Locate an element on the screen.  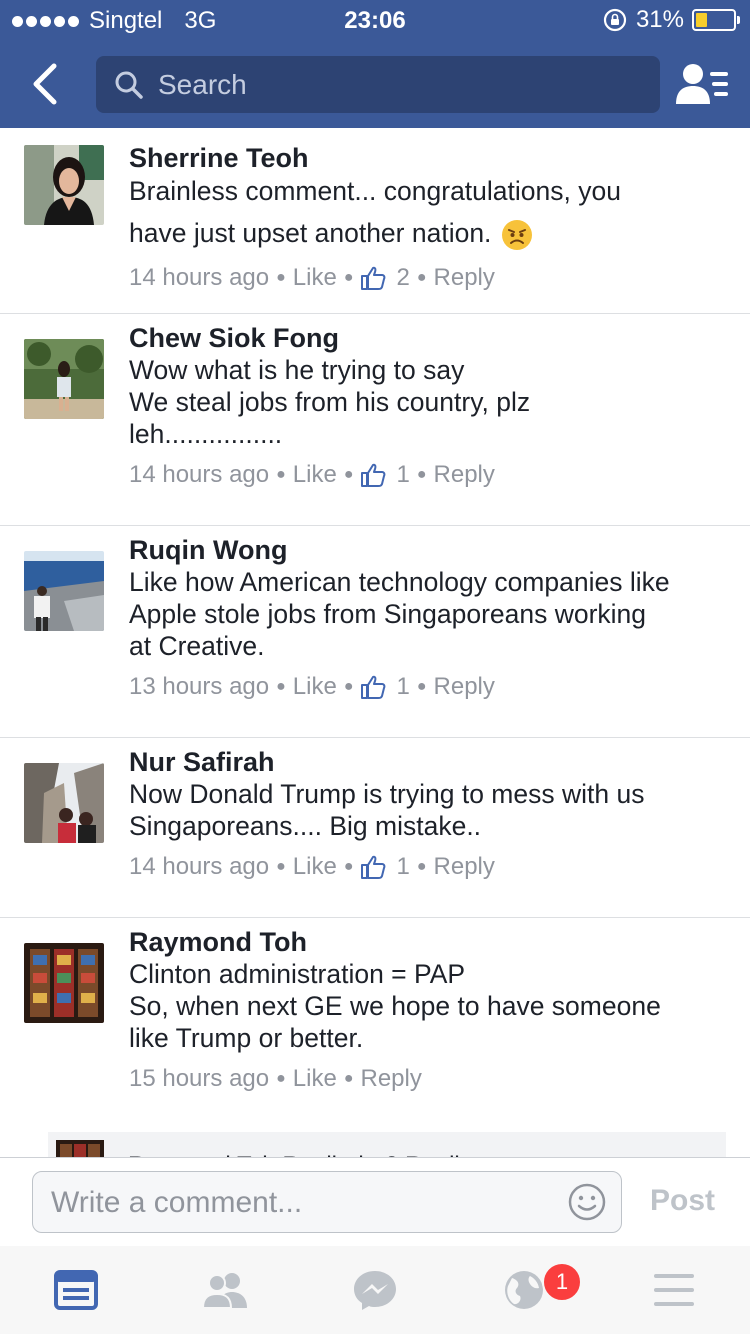
search-input is located at coordinates (398, 84).